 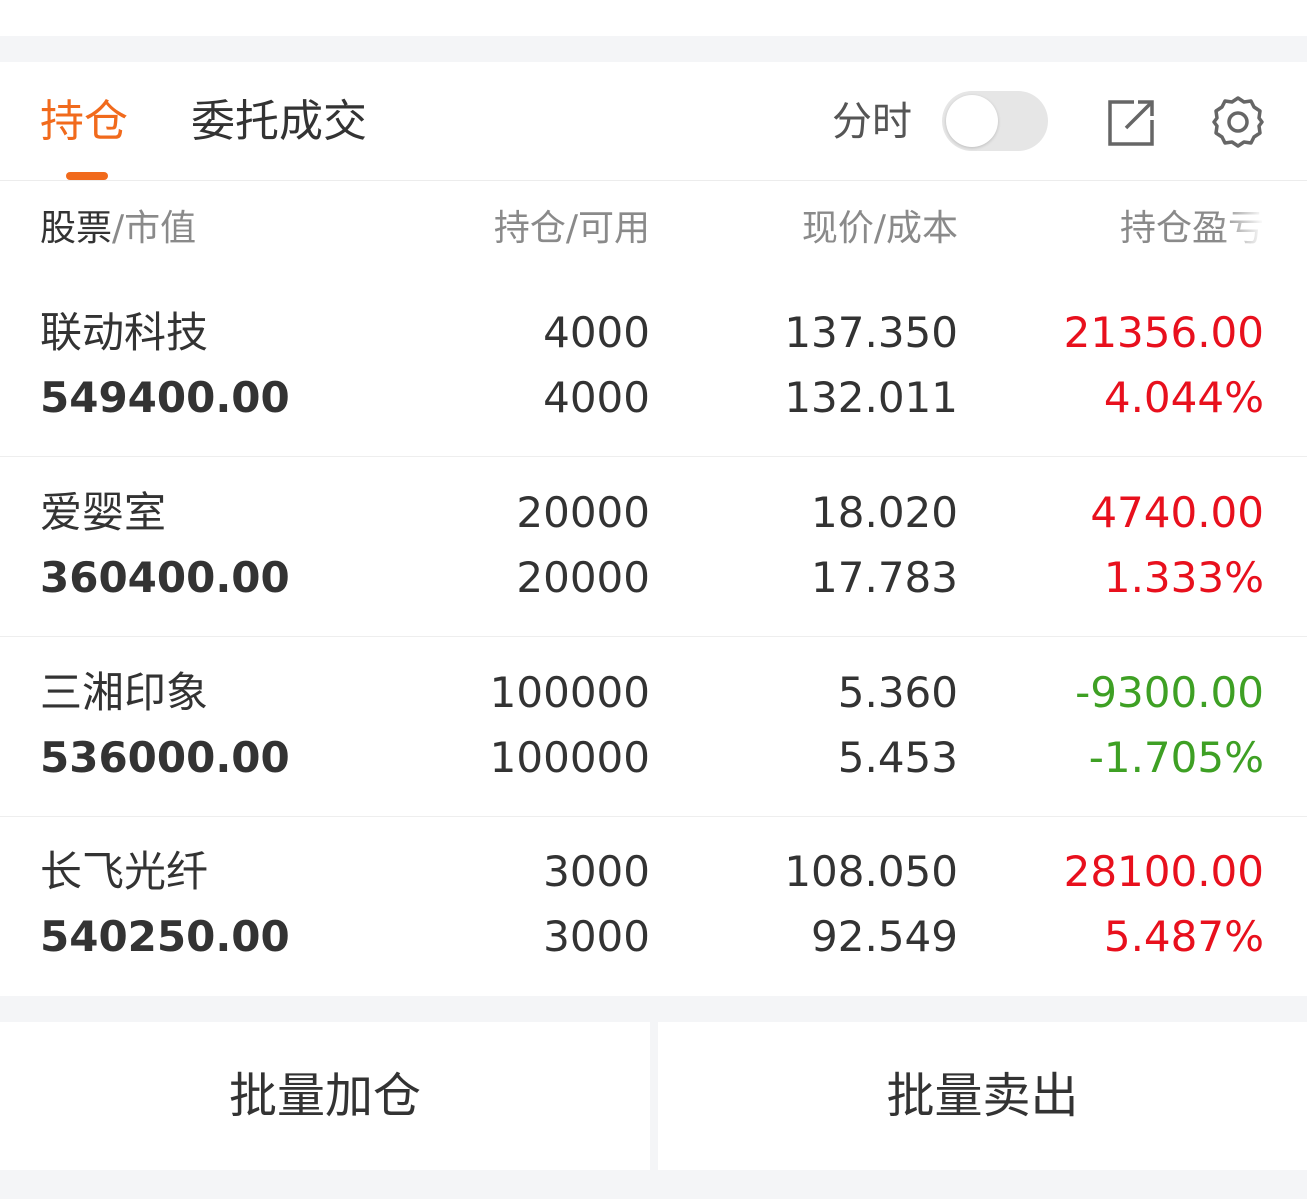 What do you see at coordinates (103, 512) in the screenshot?
I see `stock-name: 爱婴室` at bounding box center [103, 512].